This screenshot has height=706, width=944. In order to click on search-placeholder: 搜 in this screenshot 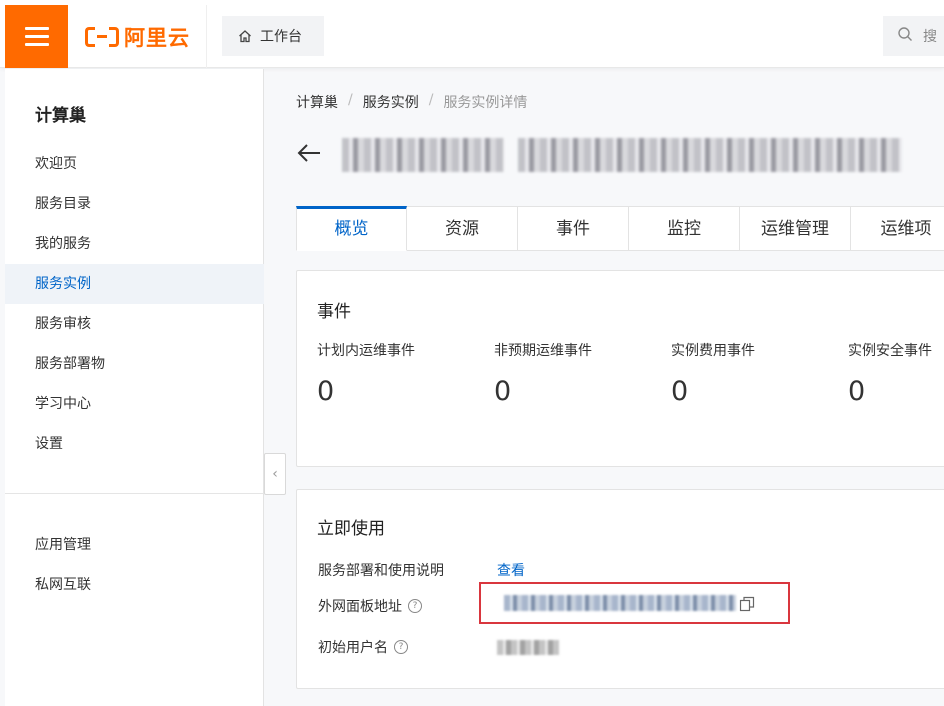, I will do `click(930, 37)`.